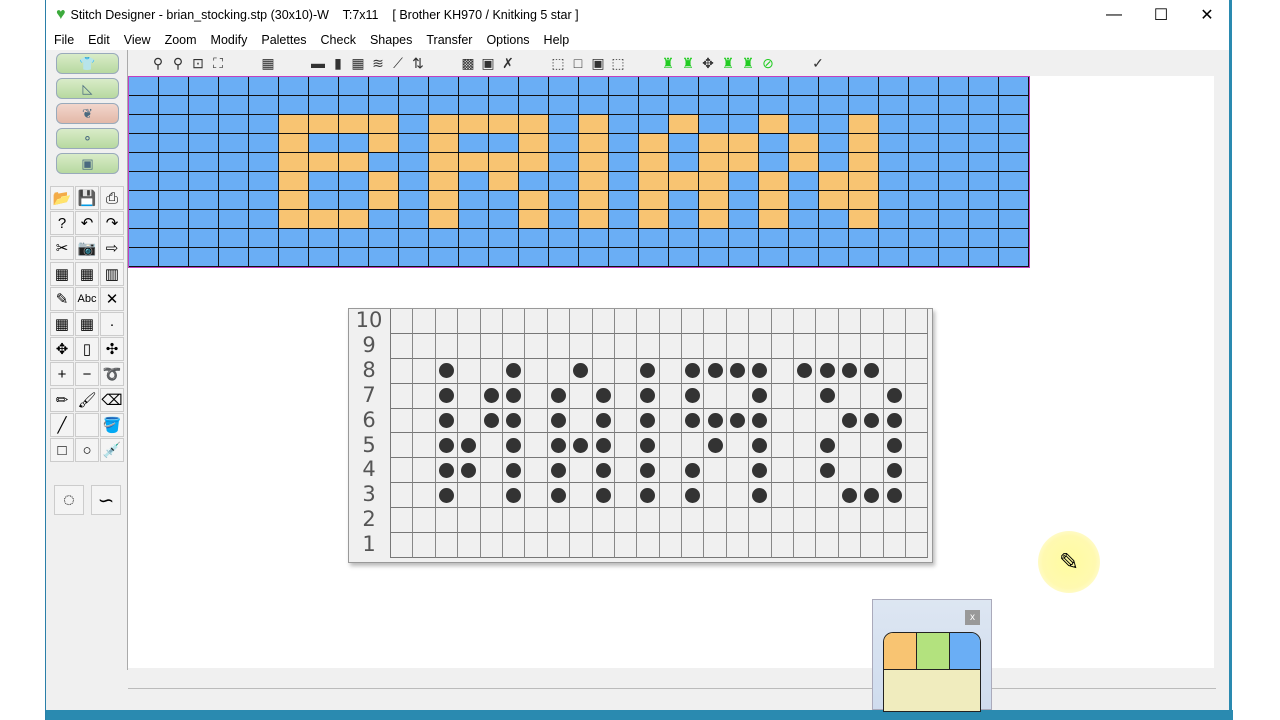 The image size is (1280, 720). I want to click on menu-file: File, so click(64, 40).